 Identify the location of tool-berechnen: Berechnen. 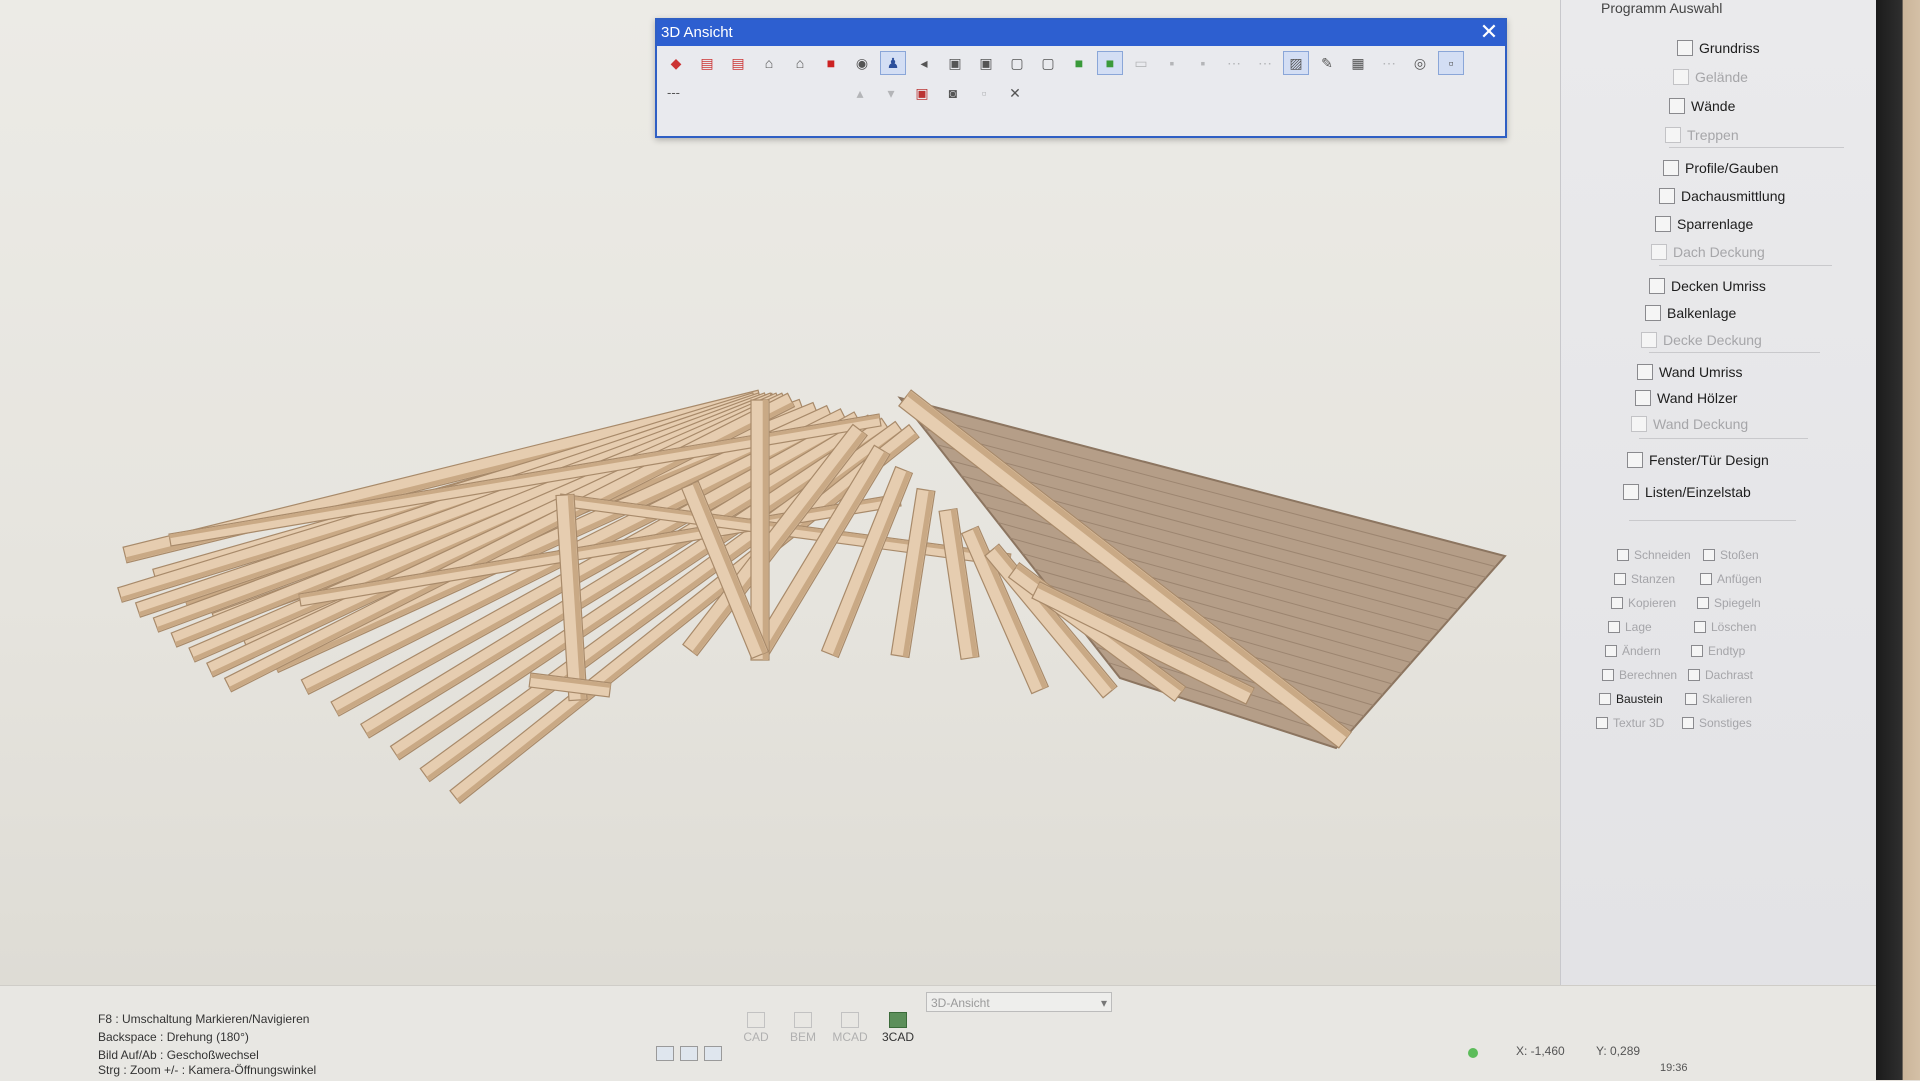
(1639, 675).